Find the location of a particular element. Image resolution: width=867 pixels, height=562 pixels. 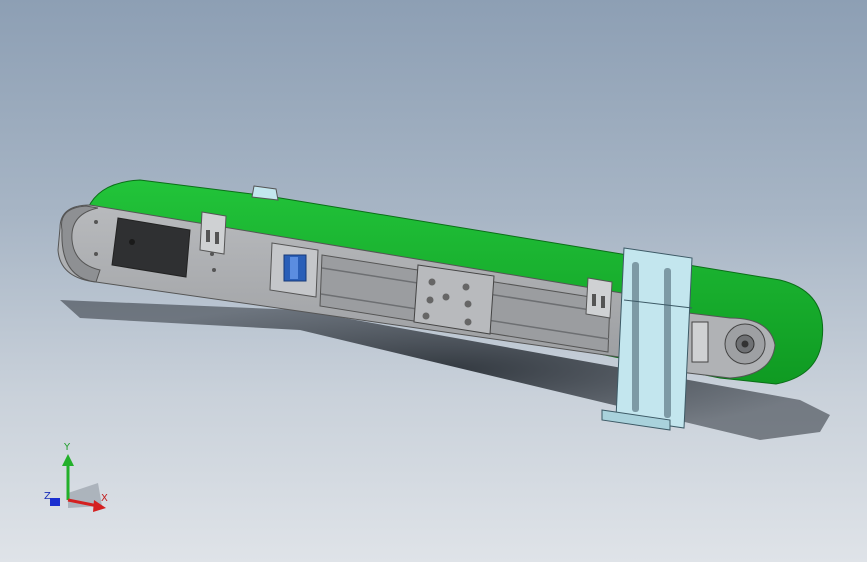

z-axis-icon is located at coordinates (55, 502).